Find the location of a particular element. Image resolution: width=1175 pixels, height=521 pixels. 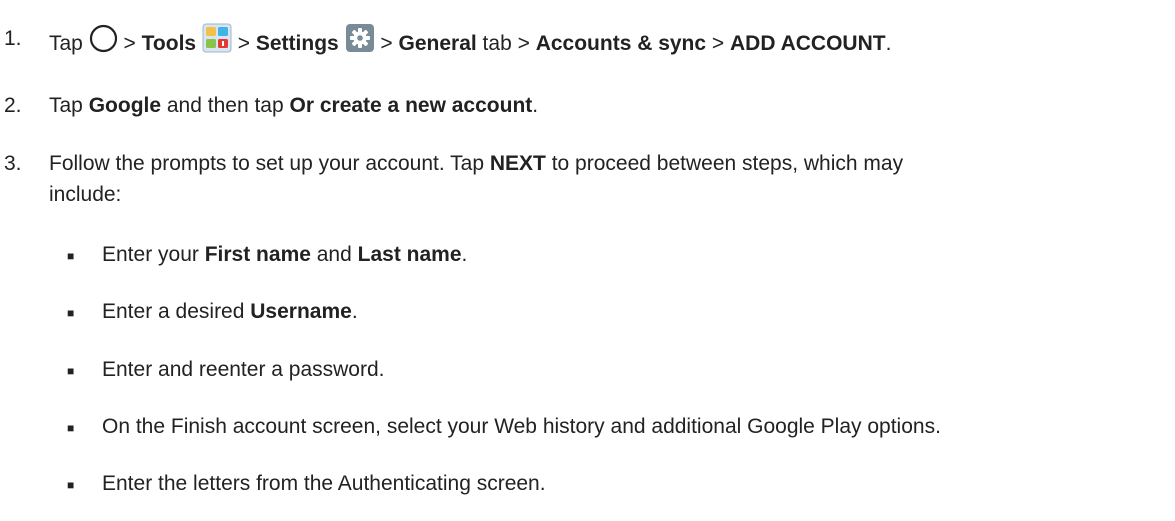

tools-folder-icon is located at coordinates (217, 41).